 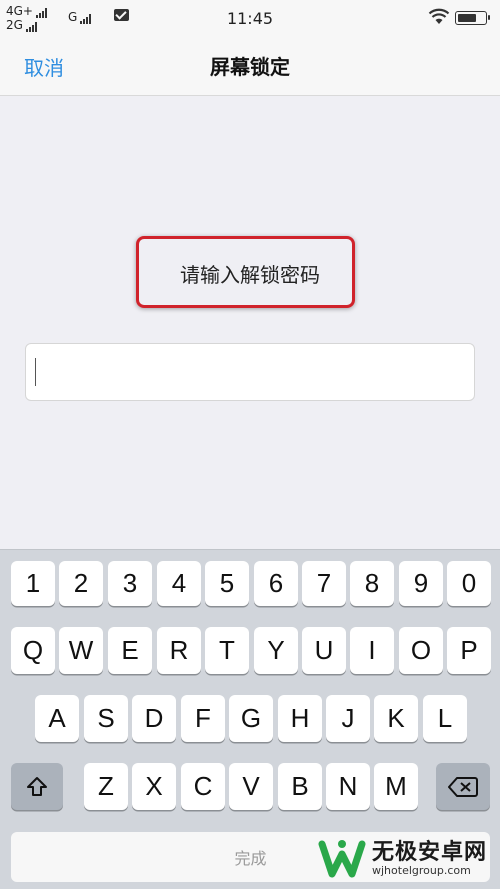 What do you see at coordinates (396, 786) in the screenshot?
I see `key-m: M` at bounding box center [396, 786].